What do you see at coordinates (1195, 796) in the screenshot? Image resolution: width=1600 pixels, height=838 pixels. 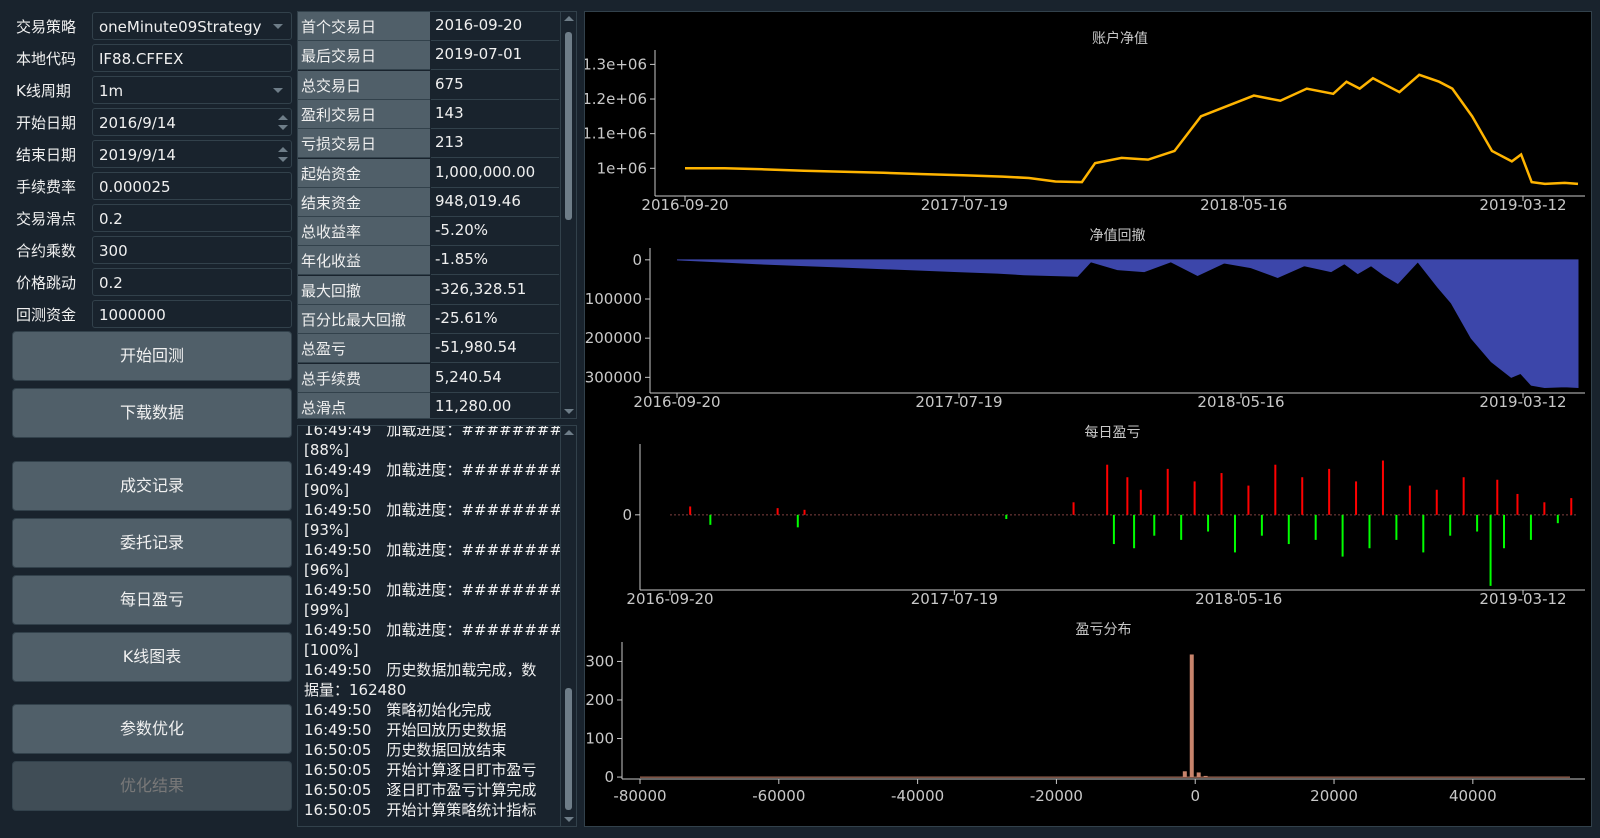 I see `x-tick-label: 0` at bounding box center [1195, 796].